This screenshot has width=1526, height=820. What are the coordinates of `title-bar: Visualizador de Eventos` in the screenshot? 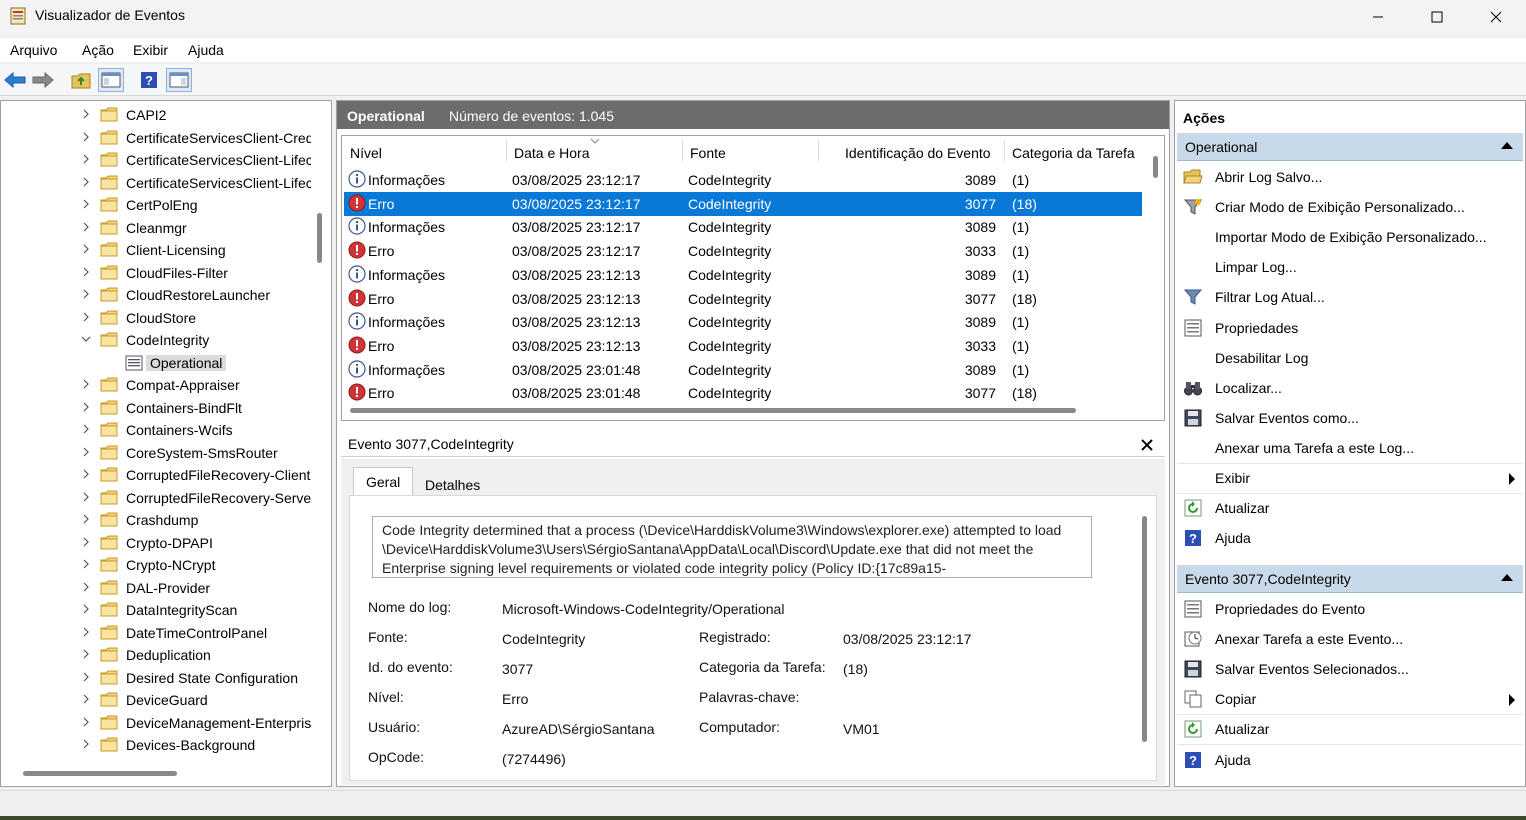 It's located at (763, 17).